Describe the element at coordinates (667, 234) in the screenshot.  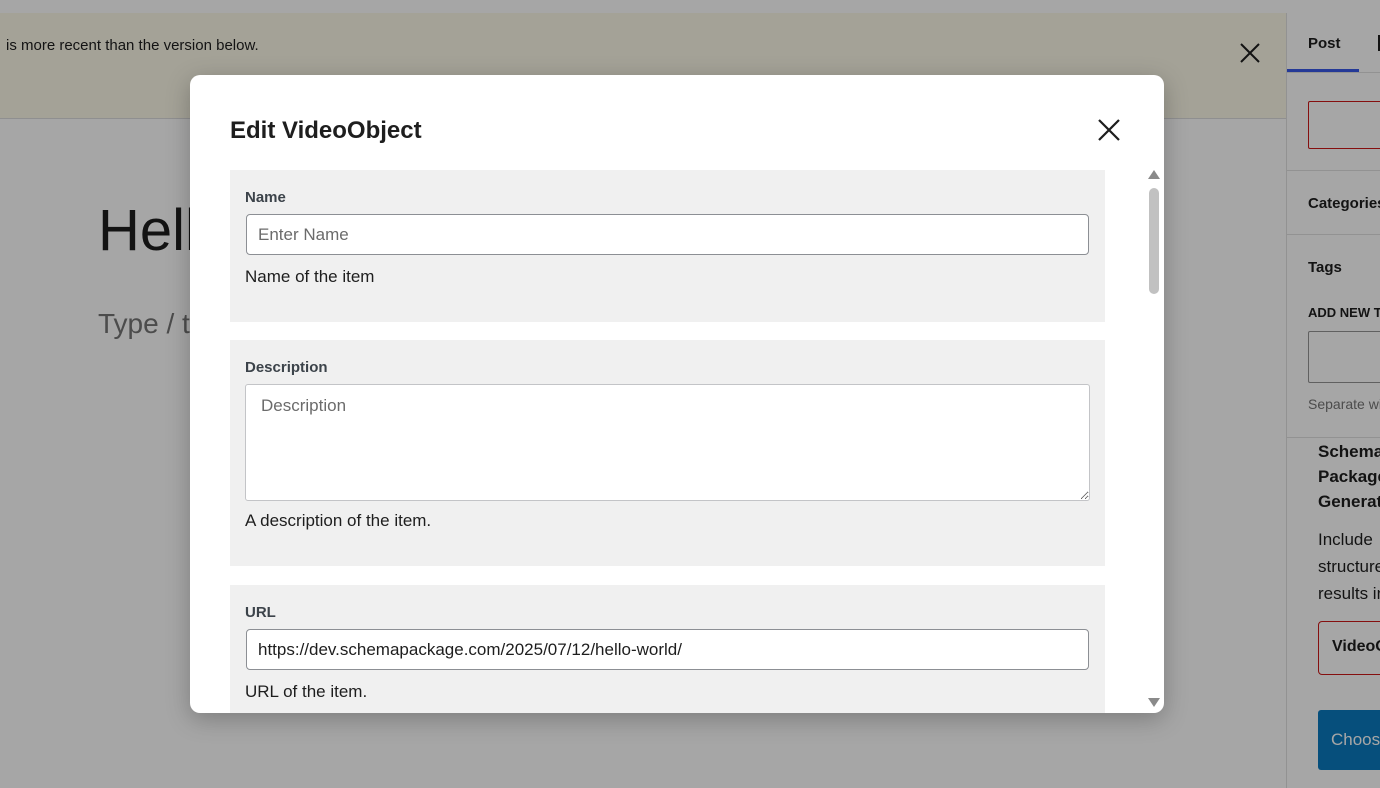
I see `name-input` at that location.